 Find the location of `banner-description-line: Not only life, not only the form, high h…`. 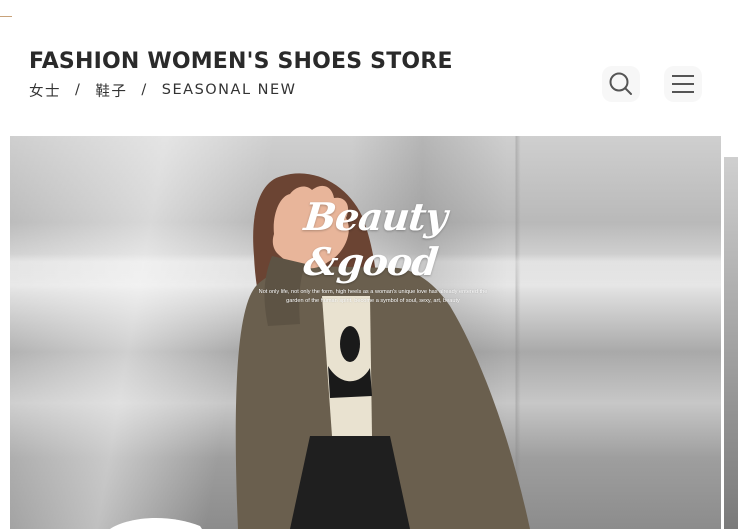

banner-description-line: Not only life, not only the form, high h… is located at coordinates (373, 292).